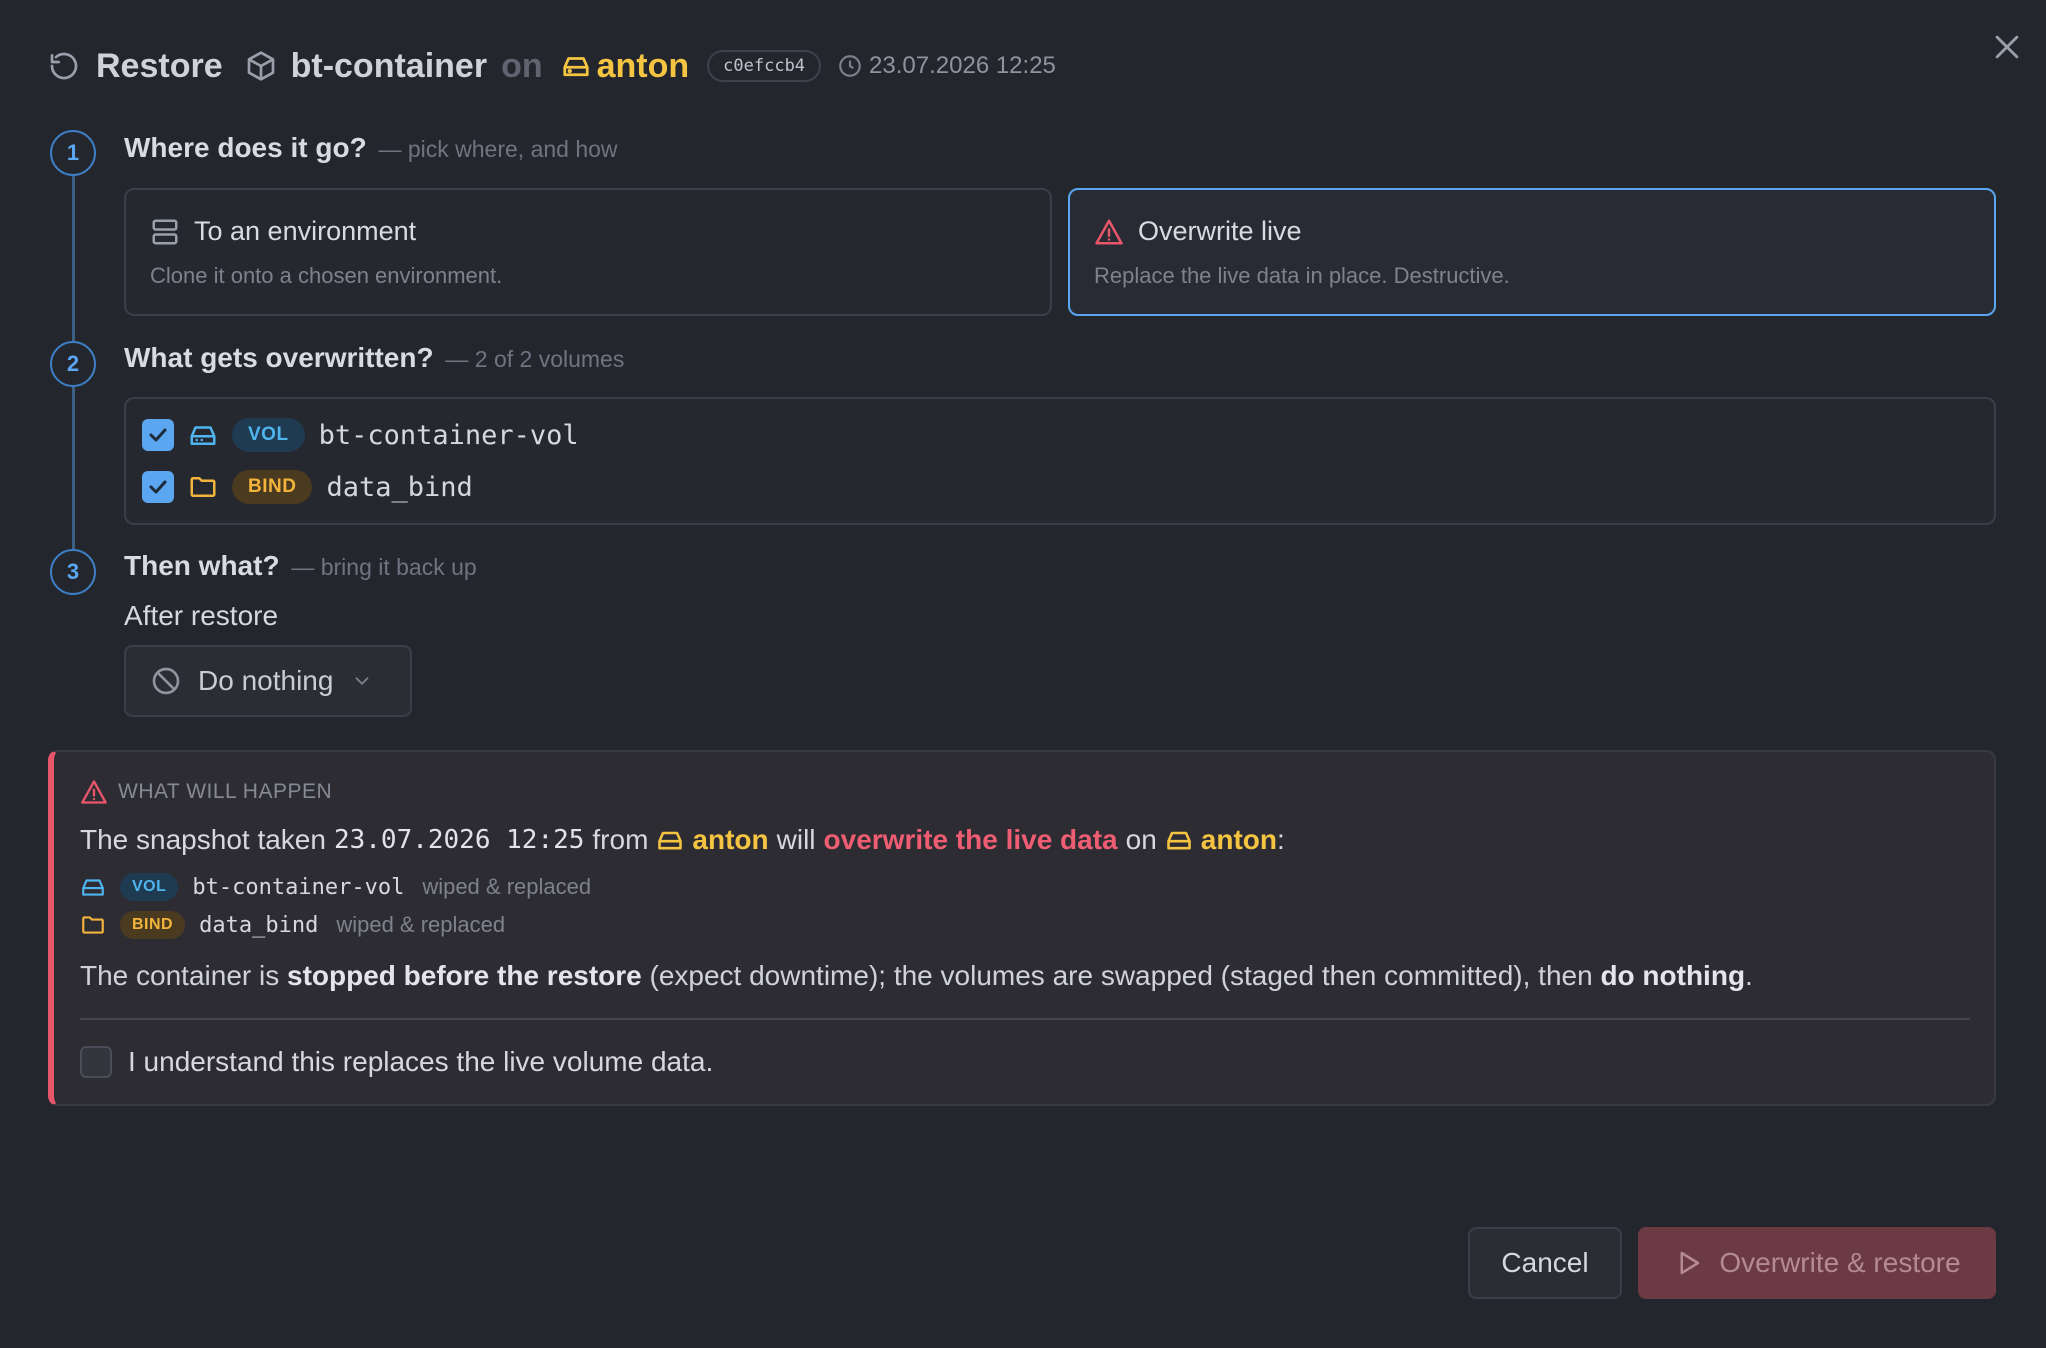 The height and width of the screenshot is (1348, 2046). I want to click on step-1-heading: Where does it go? — pick where, and how, so click(371, 148).